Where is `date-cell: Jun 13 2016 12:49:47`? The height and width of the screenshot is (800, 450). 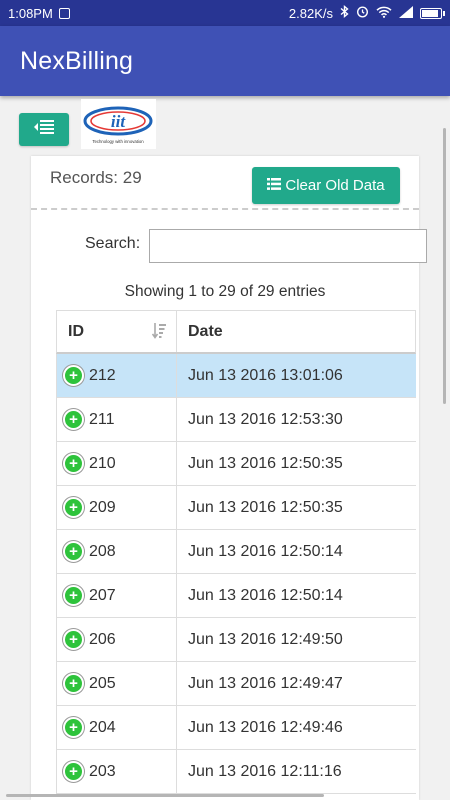
date-cell: Jun 13 2016 12:49:47 is located at coordinates (265, 683).